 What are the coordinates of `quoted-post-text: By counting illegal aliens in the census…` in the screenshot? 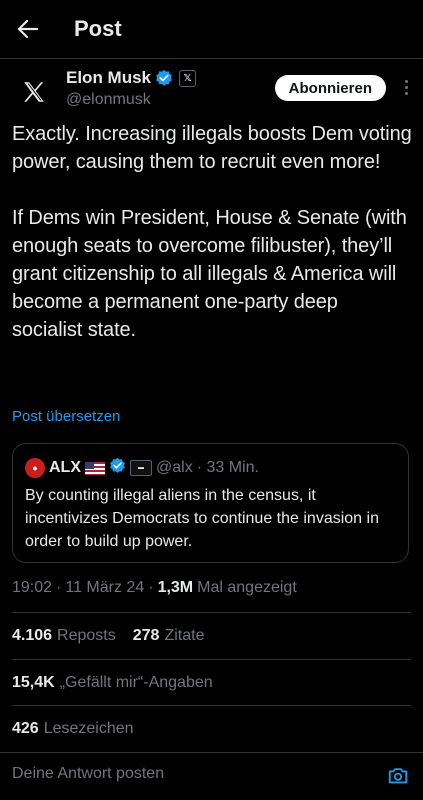 It's located at (202, 518).